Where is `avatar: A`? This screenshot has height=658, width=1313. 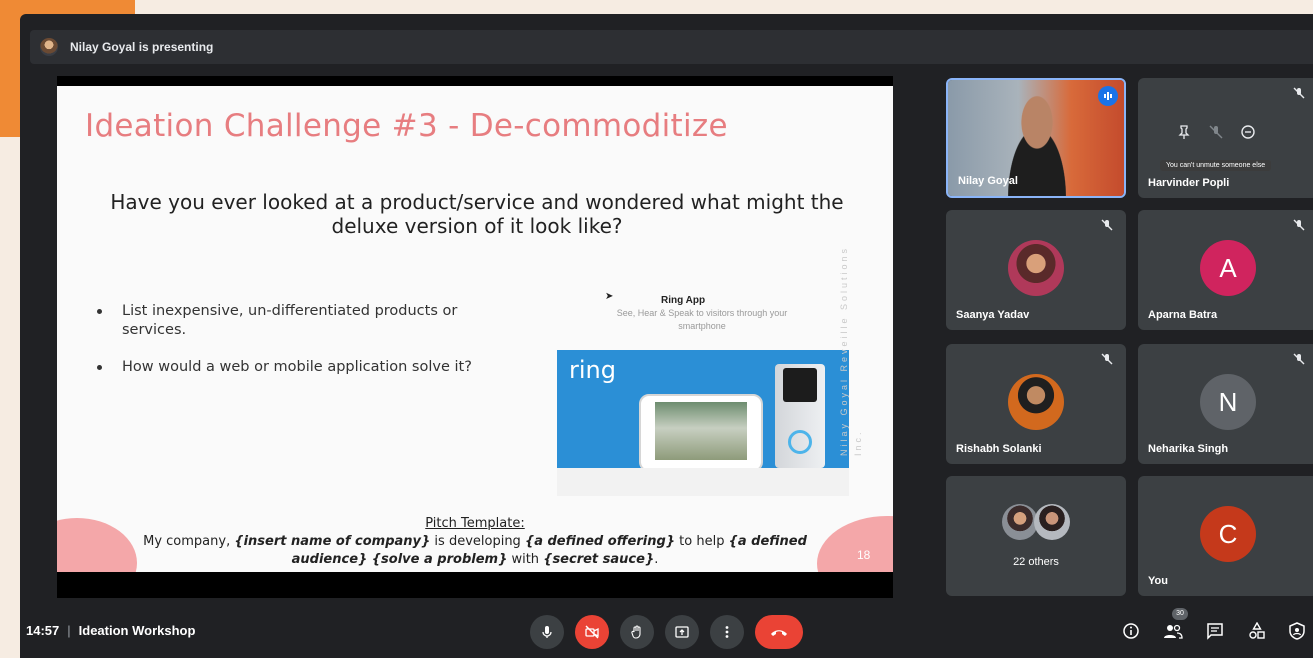 avatar: A is located at coordinates (1228, 268).